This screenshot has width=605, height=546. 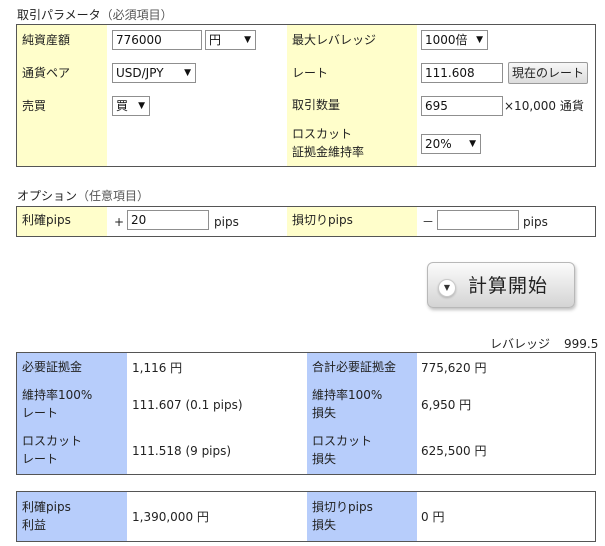 What do you see at coordinates (230, 40) in the screenshot?
I see `net-assets-unit-select: 円 ▼` at bounding box center [230, 40].